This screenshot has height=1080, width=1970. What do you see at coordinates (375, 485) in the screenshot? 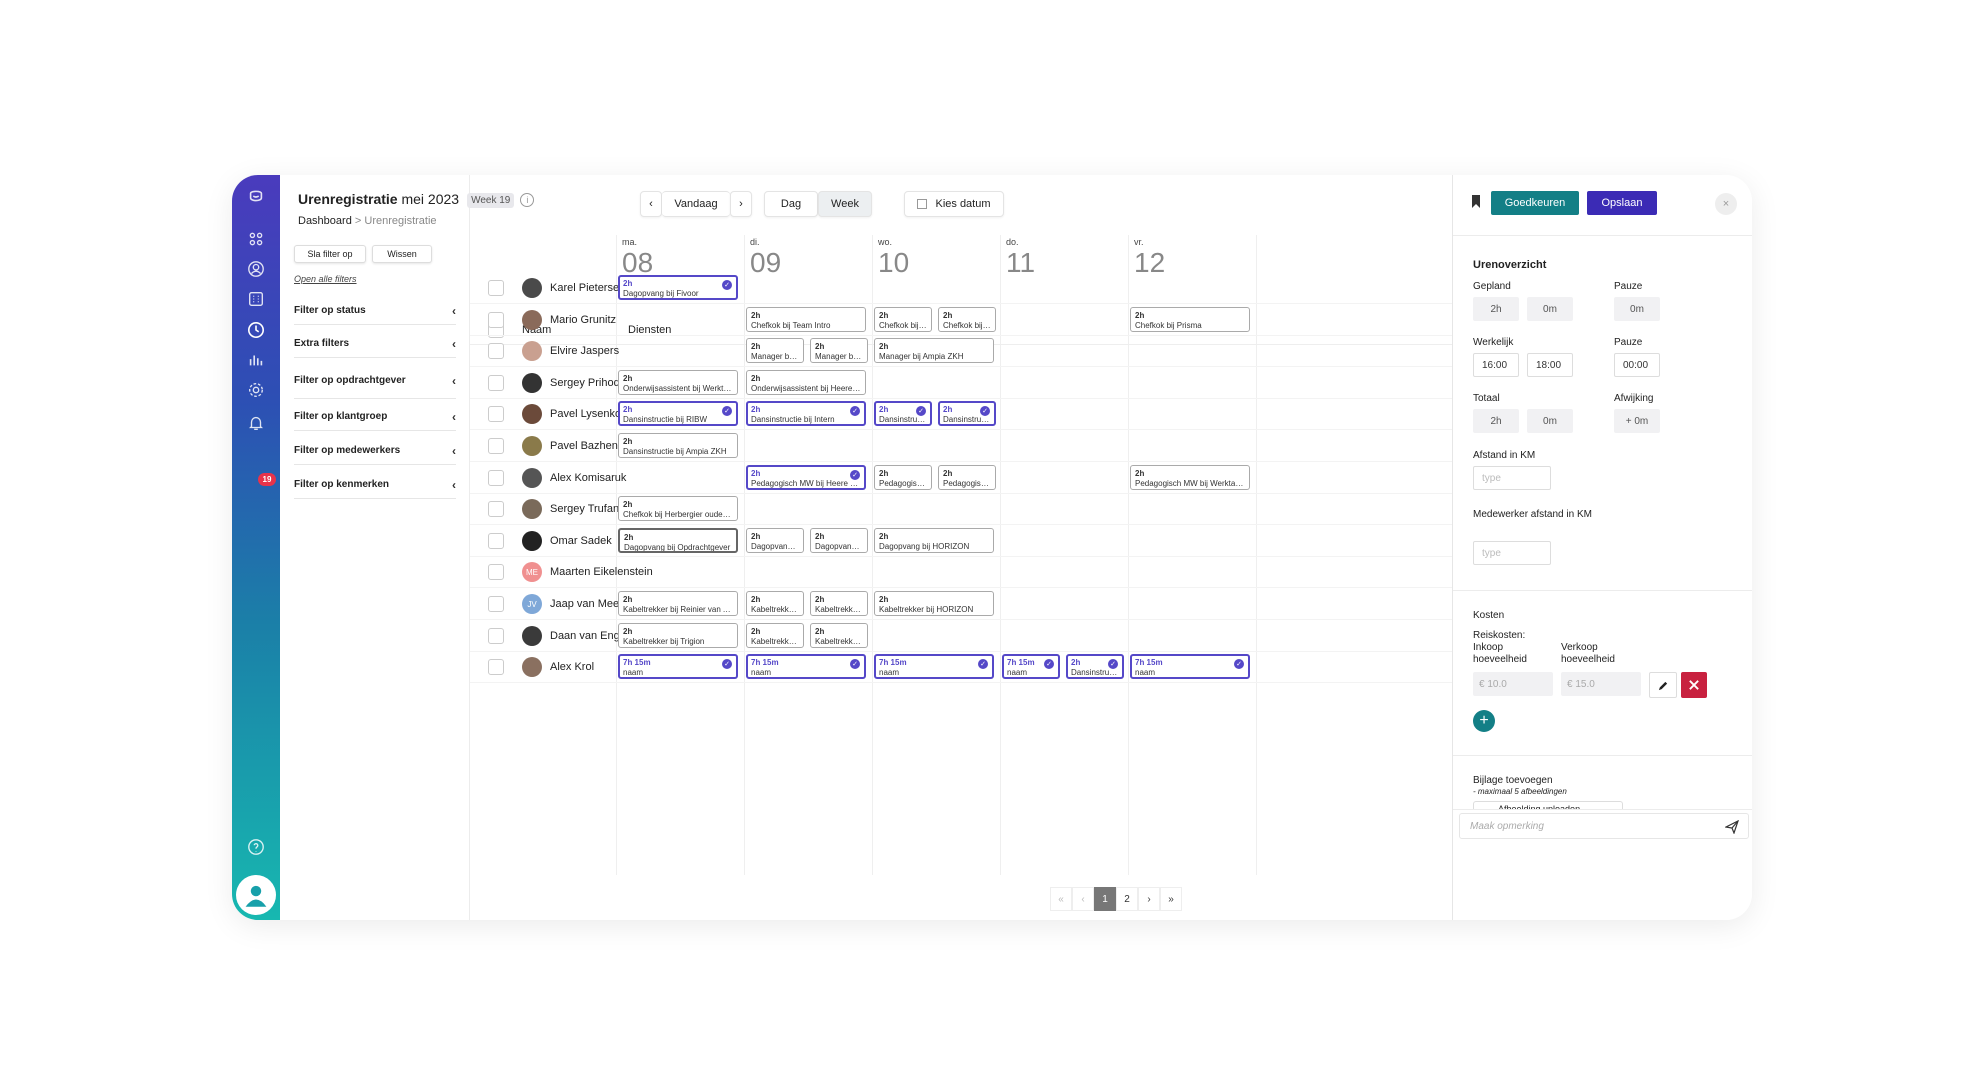
I see `filter-group-6: Filter op kenmerken ‹` at bounding box center [375, 485].